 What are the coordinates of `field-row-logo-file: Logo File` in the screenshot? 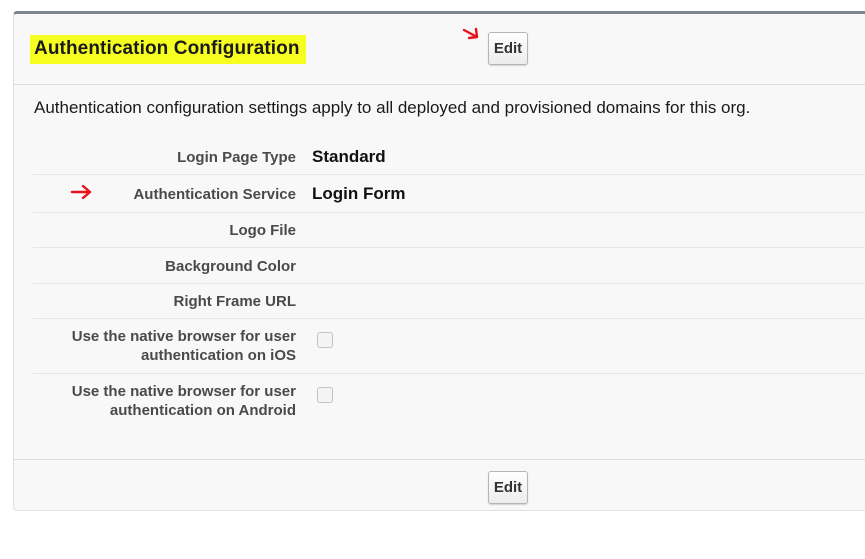 It's located at (449, 230).